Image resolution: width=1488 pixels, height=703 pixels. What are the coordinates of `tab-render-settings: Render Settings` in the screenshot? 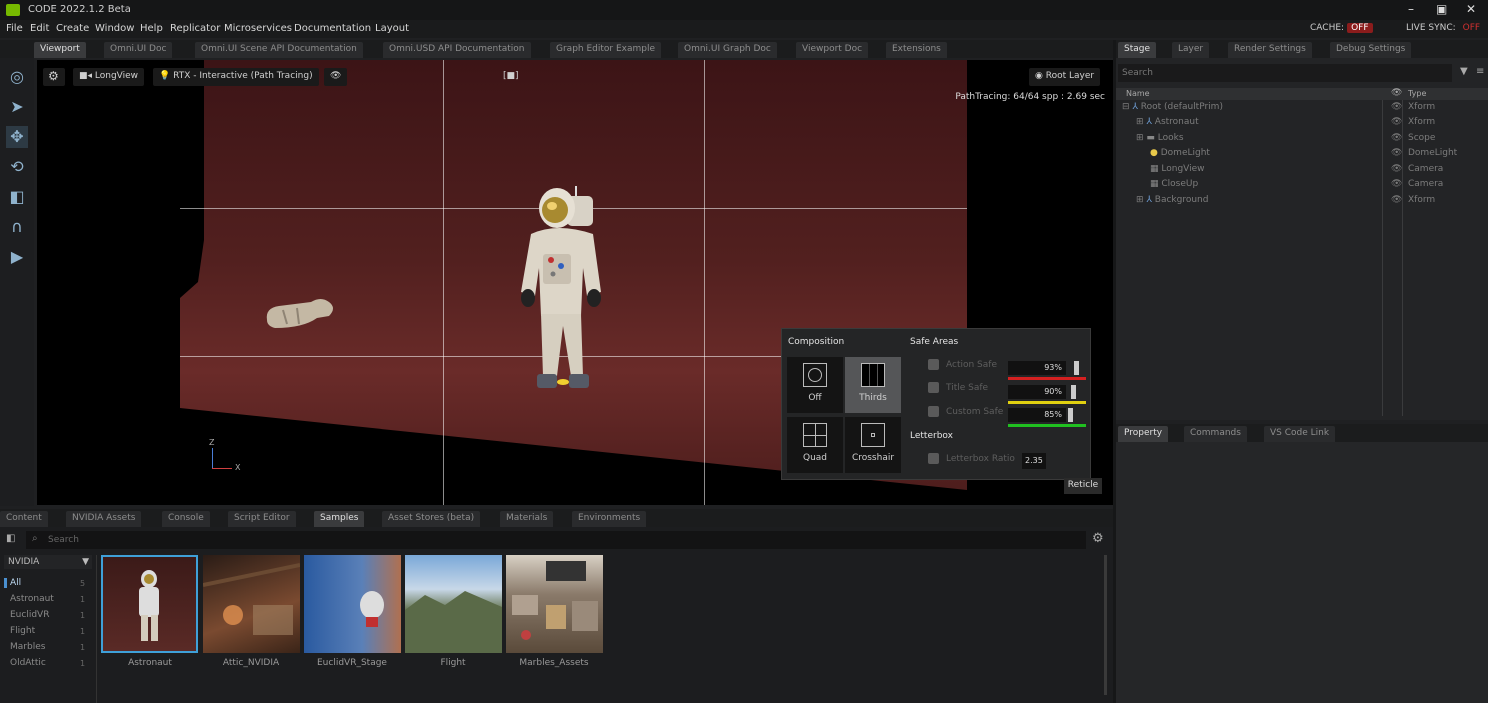 It's located at (1270, 50).